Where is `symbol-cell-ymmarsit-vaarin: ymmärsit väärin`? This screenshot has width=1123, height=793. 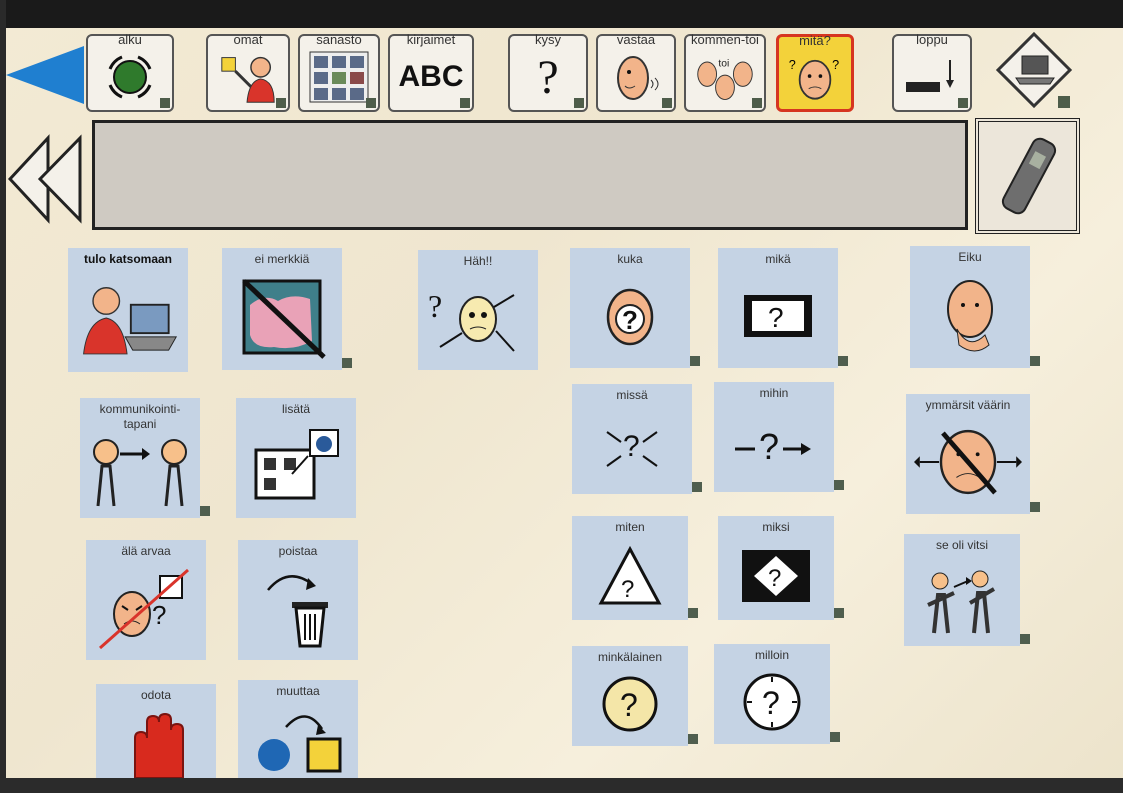 symbol-cell-ymmarsit-vaarin: ymmärsit väärin is located at coordinates (973, 454).